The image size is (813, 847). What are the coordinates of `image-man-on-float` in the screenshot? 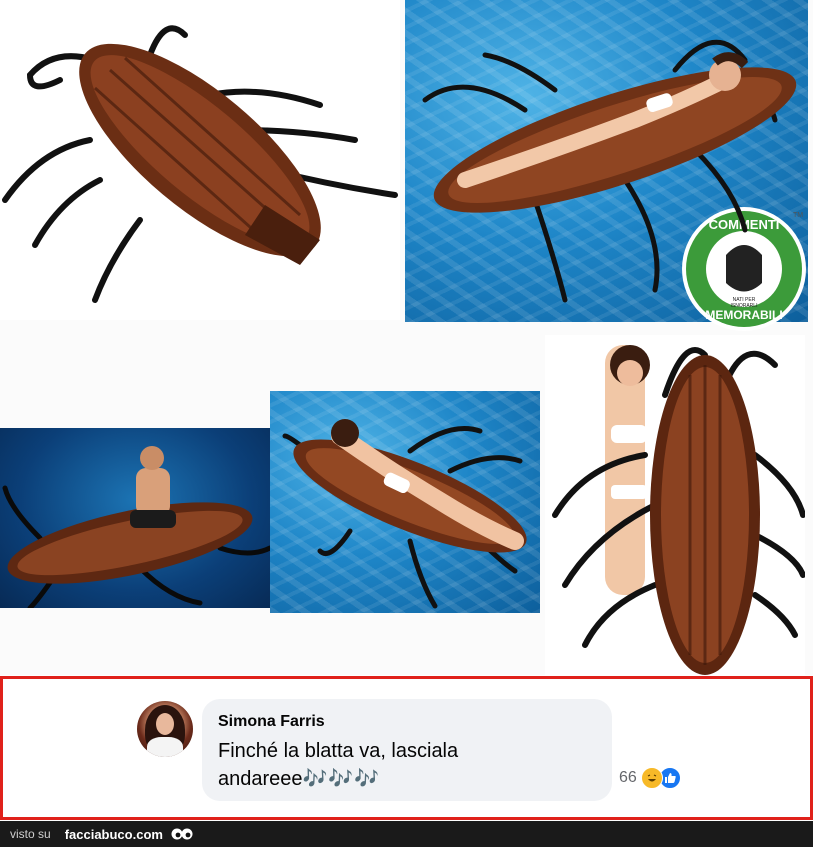 It's located at (136, 518).